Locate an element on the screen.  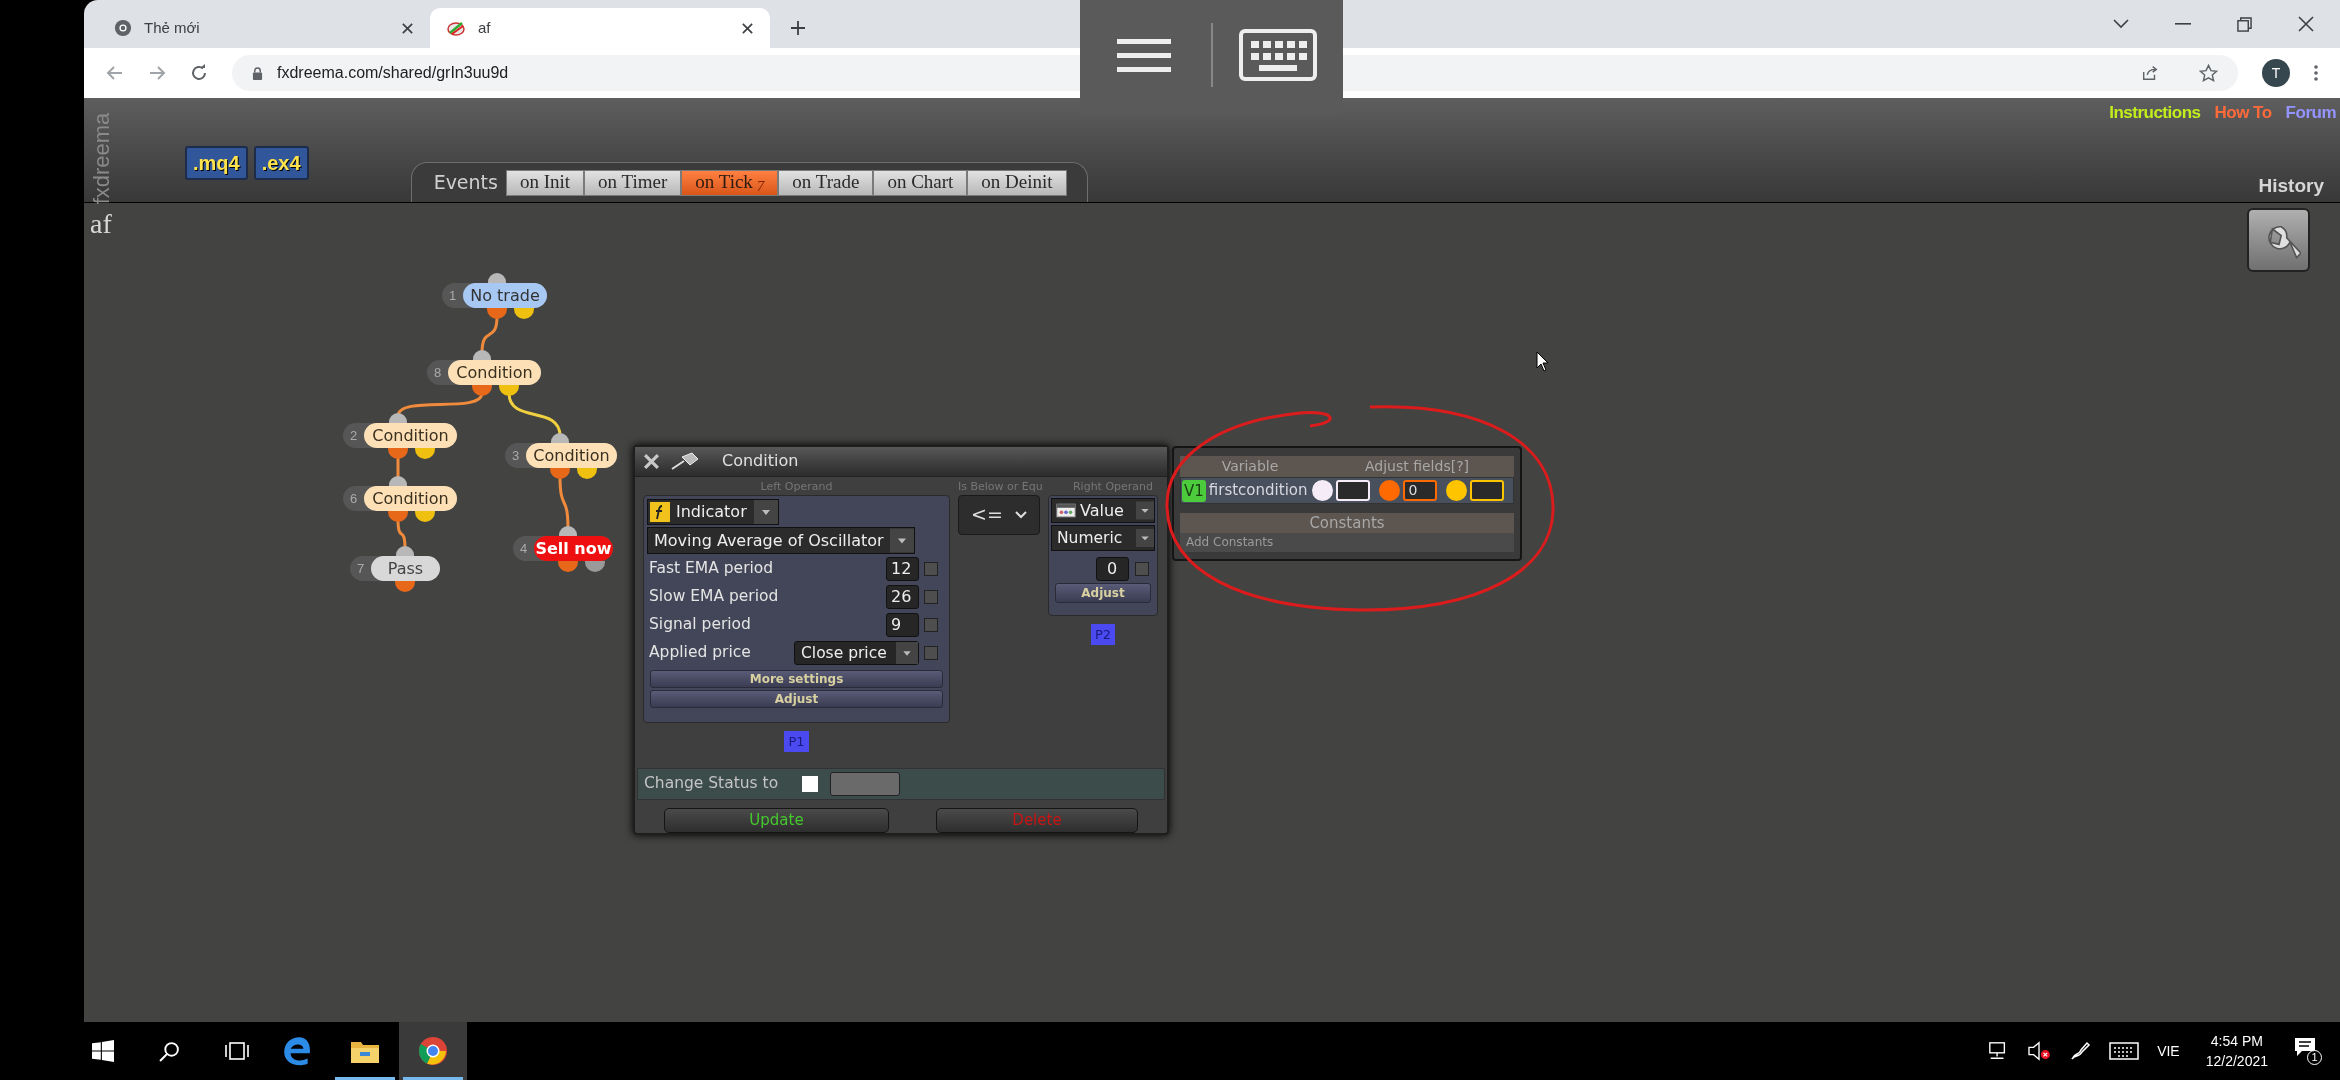
diagram-node: 1 No trade is located at coordinates (494, 295).